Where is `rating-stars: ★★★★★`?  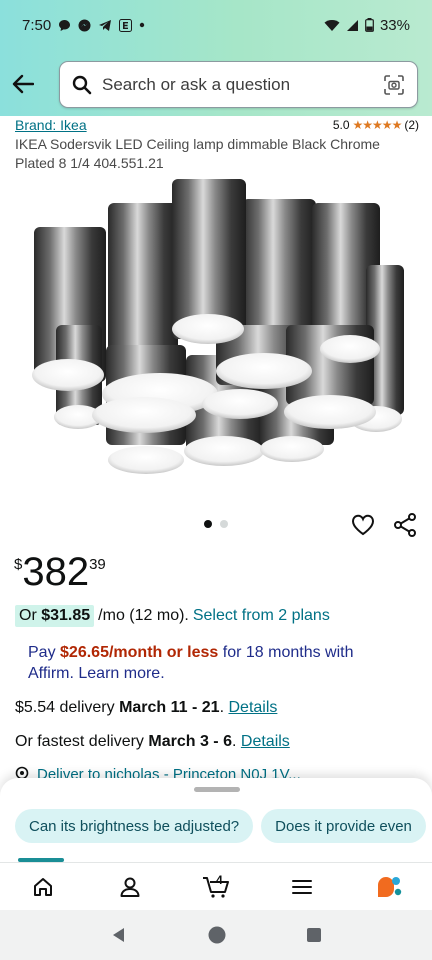
rating-stars: ★★★★★ is located at coordinates (377, 125).